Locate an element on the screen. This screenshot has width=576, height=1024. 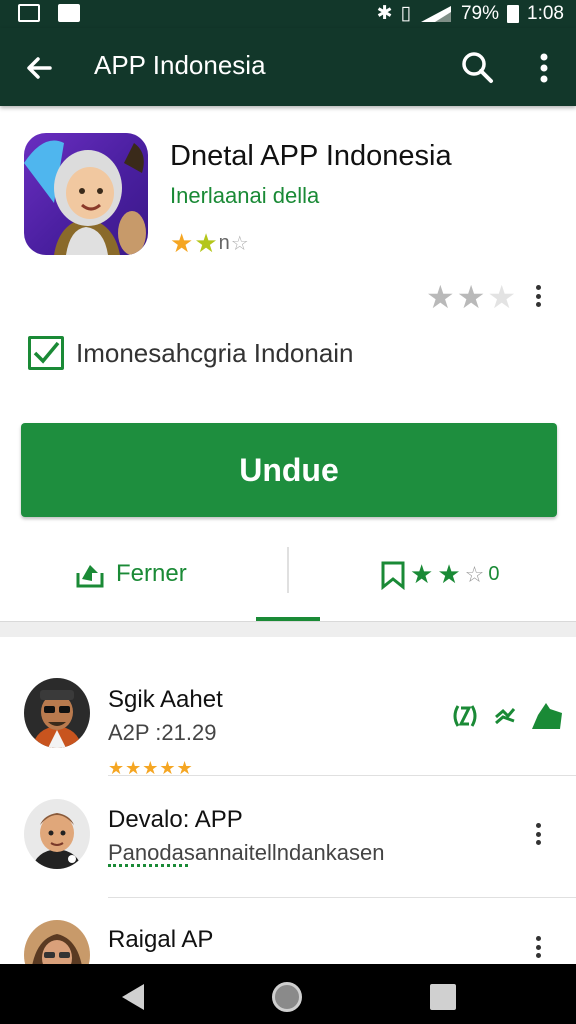
checkbox-row: Imonesahcgria Indonain is located at coordinates (191, 353).